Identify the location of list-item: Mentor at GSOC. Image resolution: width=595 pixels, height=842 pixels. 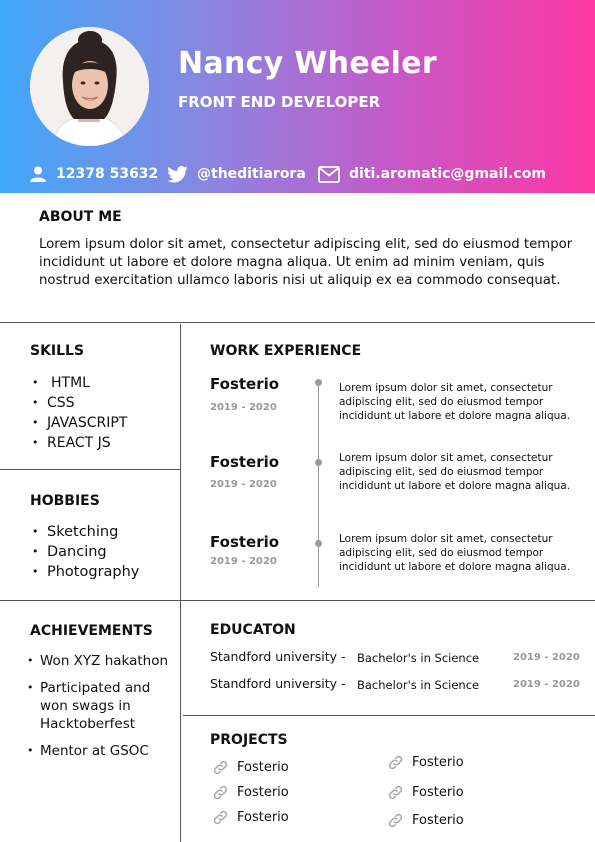
(98, 751).